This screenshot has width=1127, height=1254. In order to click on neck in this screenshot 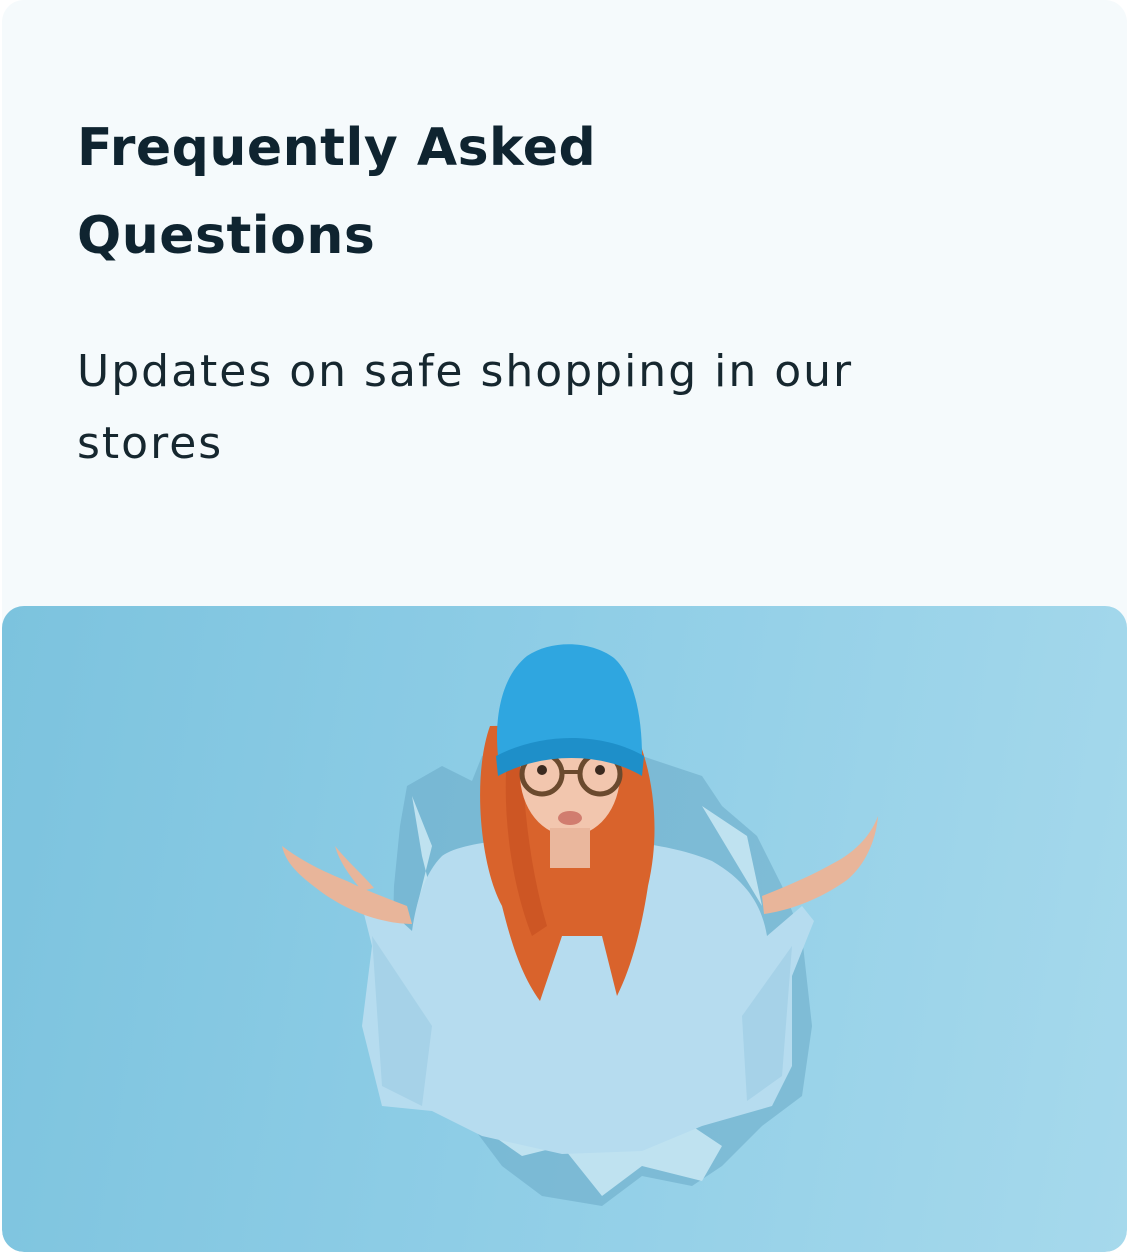, I will do `click(570, 848)`.